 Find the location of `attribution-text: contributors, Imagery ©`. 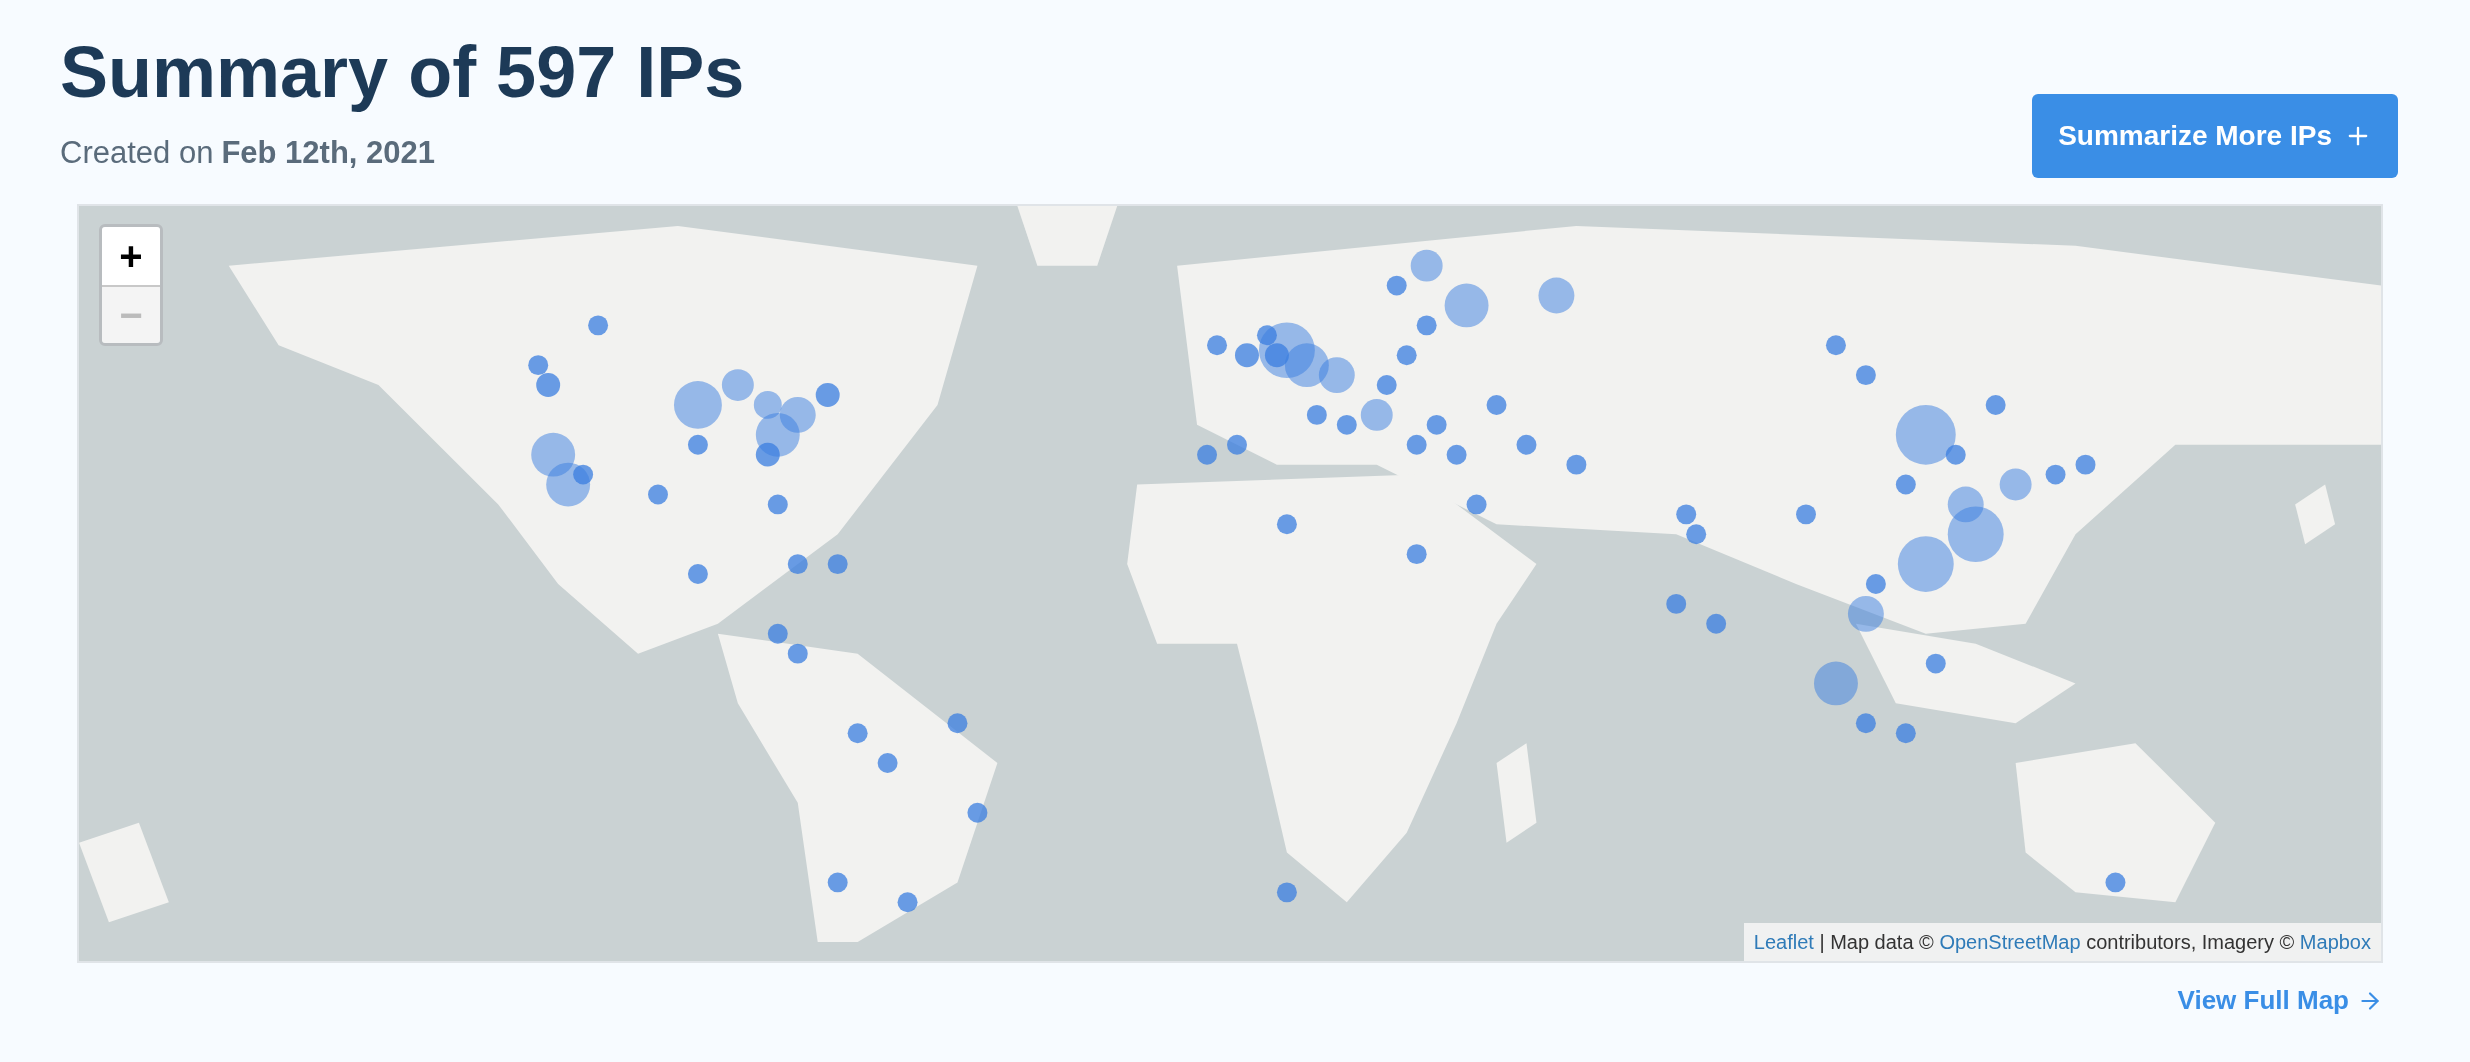

attribution-text: contributors, Imagery © is located at coordinates (2190, 942).